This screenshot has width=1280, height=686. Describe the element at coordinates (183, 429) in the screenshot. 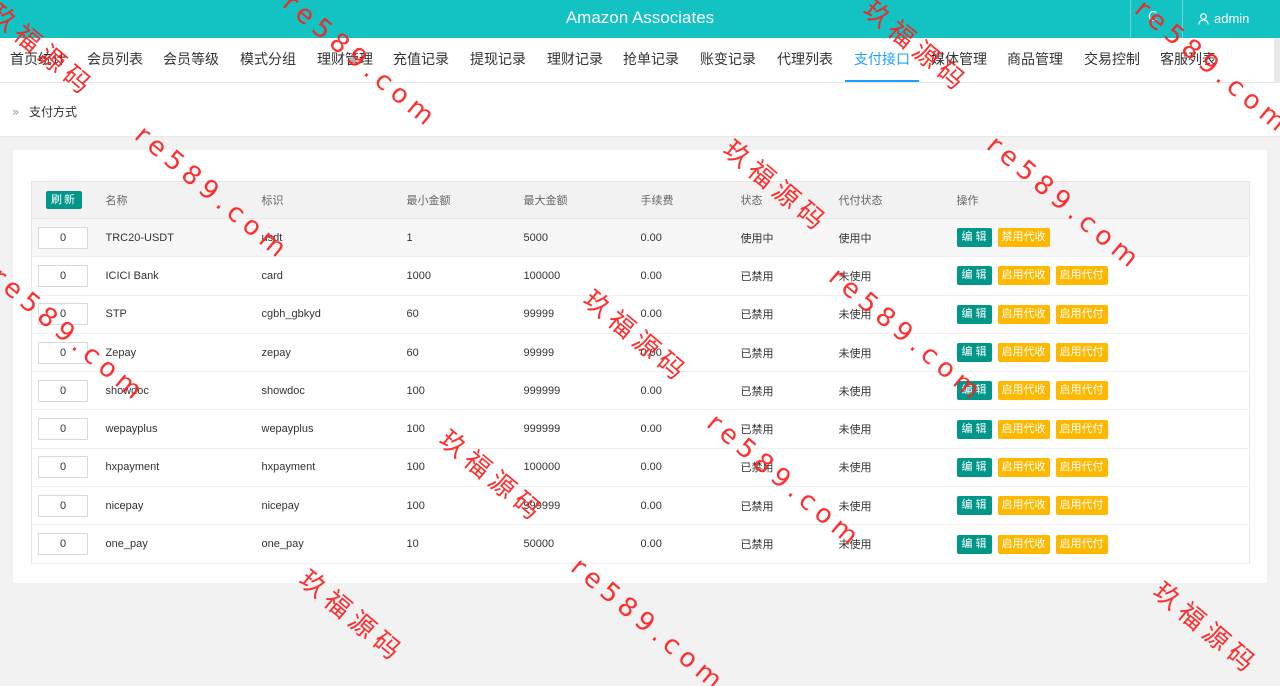

I see `name-cell: wepayplus` at that location.